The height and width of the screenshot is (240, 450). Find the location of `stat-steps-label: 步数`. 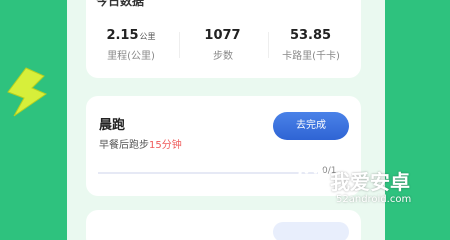

stat-steps-label: 步数 is located at coordinates (223, 56).